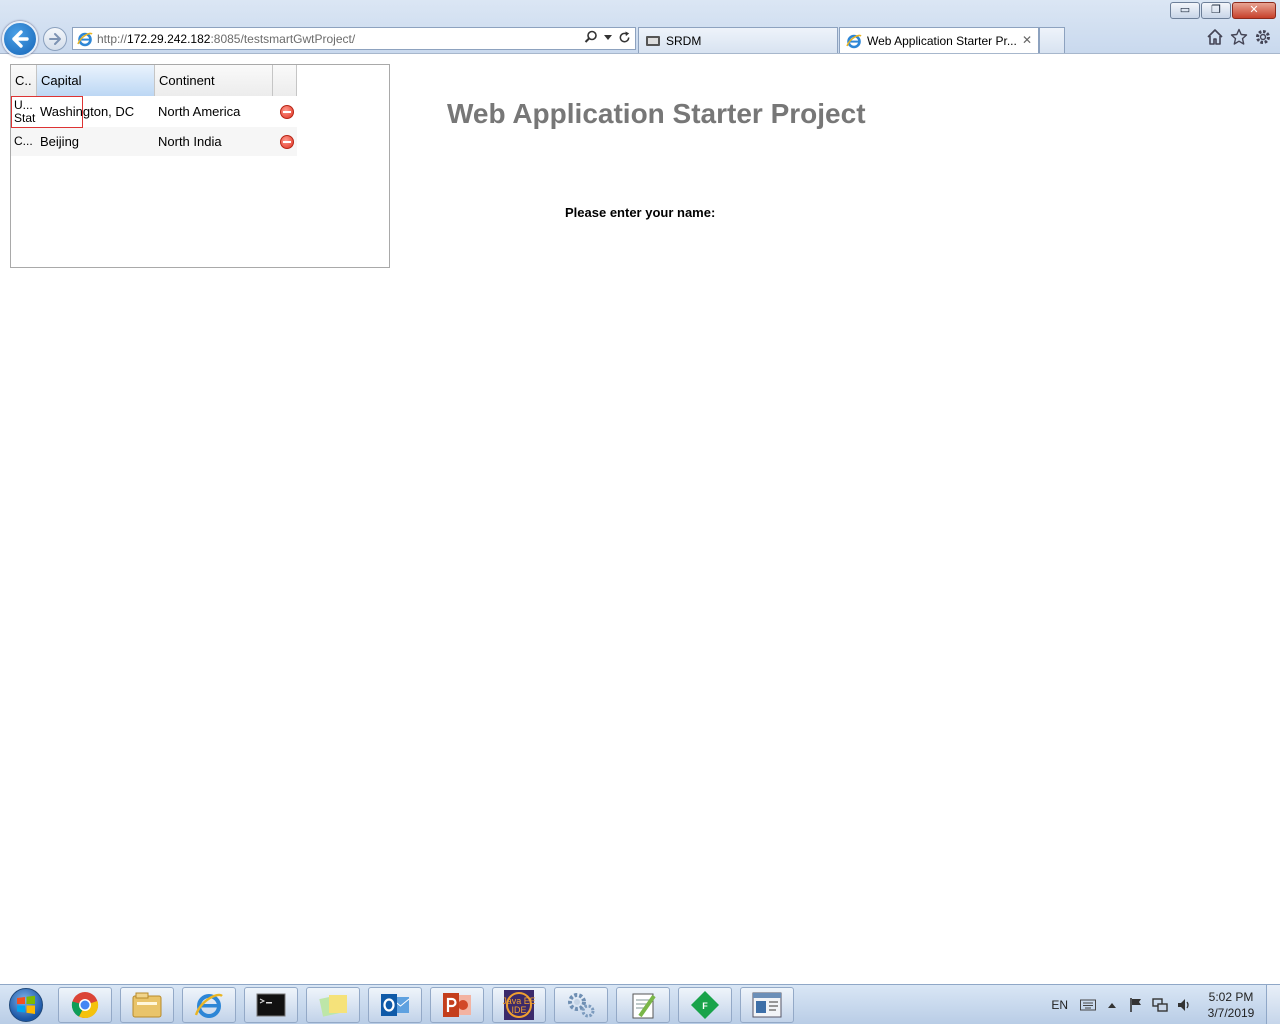 The width and height of the screenshot is (1280, 1024). What do you see at coordinates (1059, 1005) in the screenshot?
I see `language-indicator: EN` at bounding box center [1059, 1005].